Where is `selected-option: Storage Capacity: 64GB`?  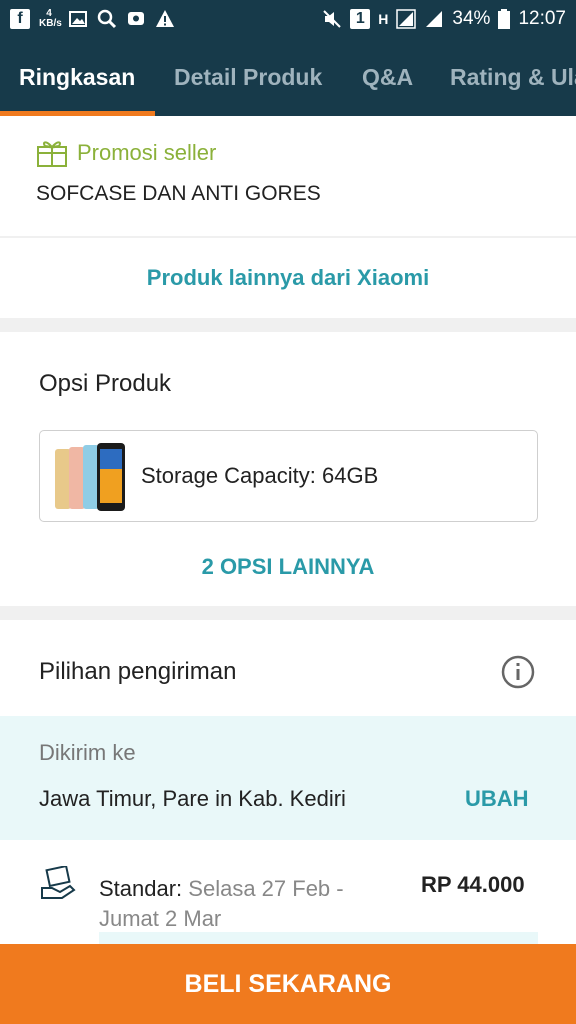 selected-option: Storage Capacity: 64GB is located at coordinates (288, 476).